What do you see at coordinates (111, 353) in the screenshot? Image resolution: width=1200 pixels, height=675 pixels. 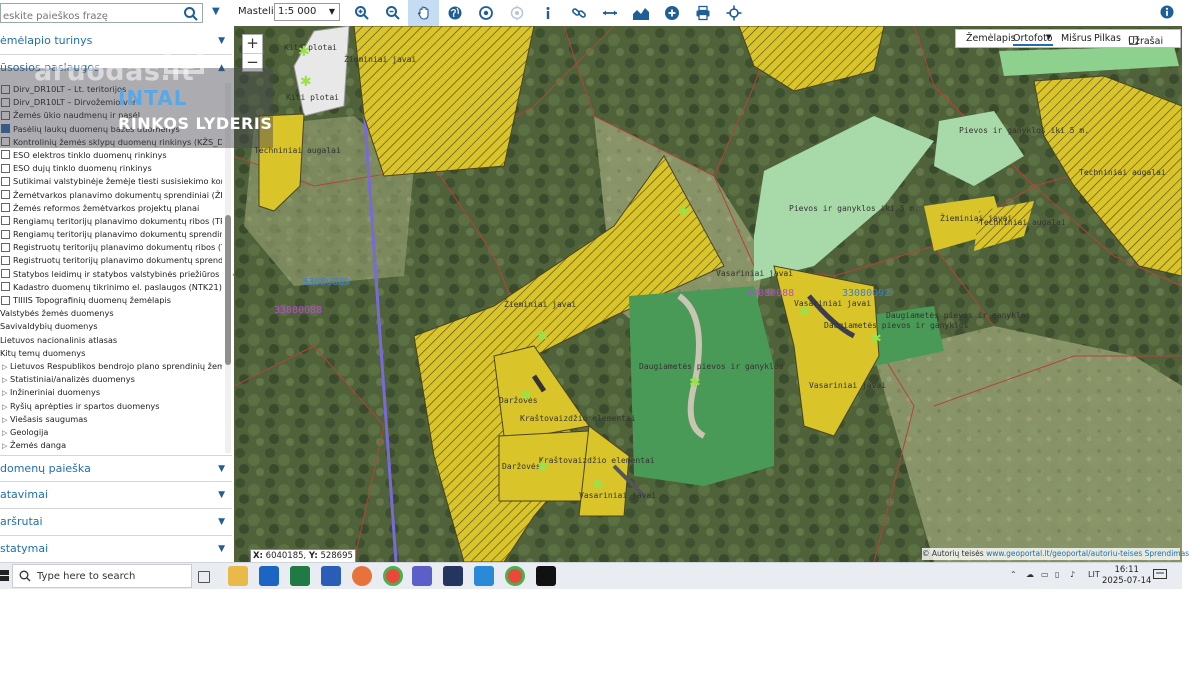 I see `layer-item: Kitų temų duomenys` at bounding box center [111, 353].